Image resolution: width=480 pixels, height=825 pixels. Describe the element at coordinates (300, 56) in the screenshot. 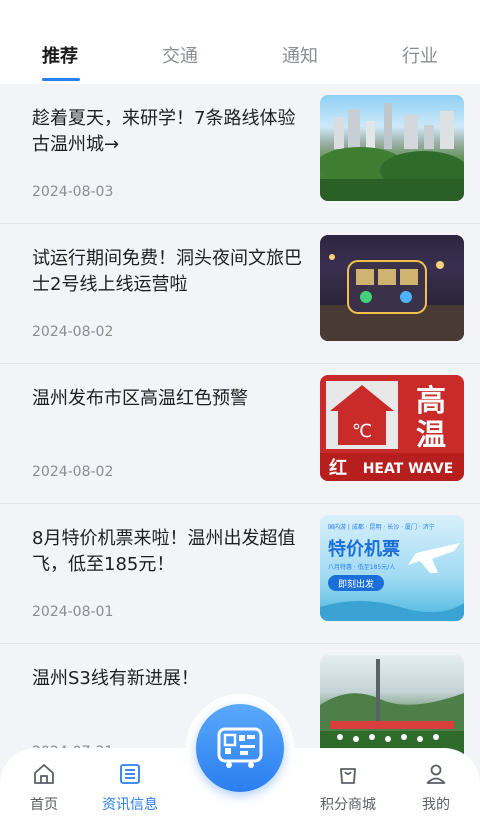

I see `tab-label: 通知` at that location.